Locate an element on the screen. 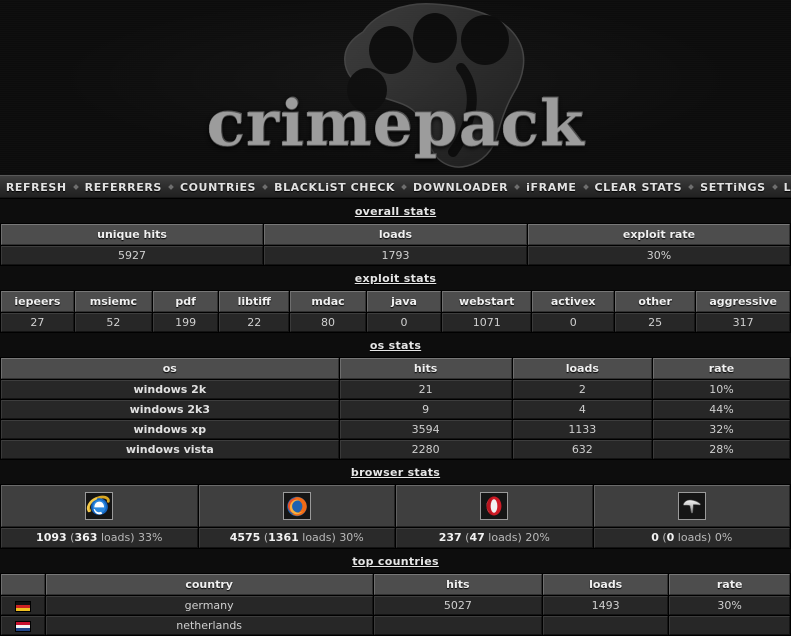 This screenshot has height=636, width=791. os-stats-title: os stats is located at coordinates (395, 345).